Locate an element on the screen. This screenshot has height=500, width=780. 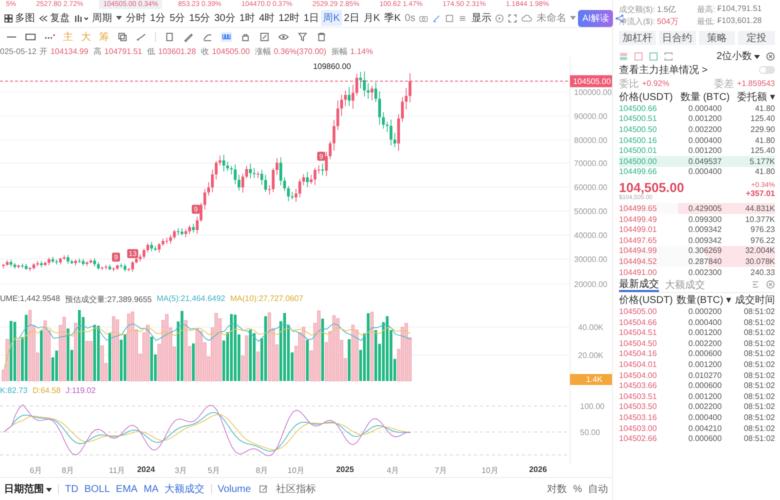
time-axis-label: 5月 is located at coordinates (214, 470).